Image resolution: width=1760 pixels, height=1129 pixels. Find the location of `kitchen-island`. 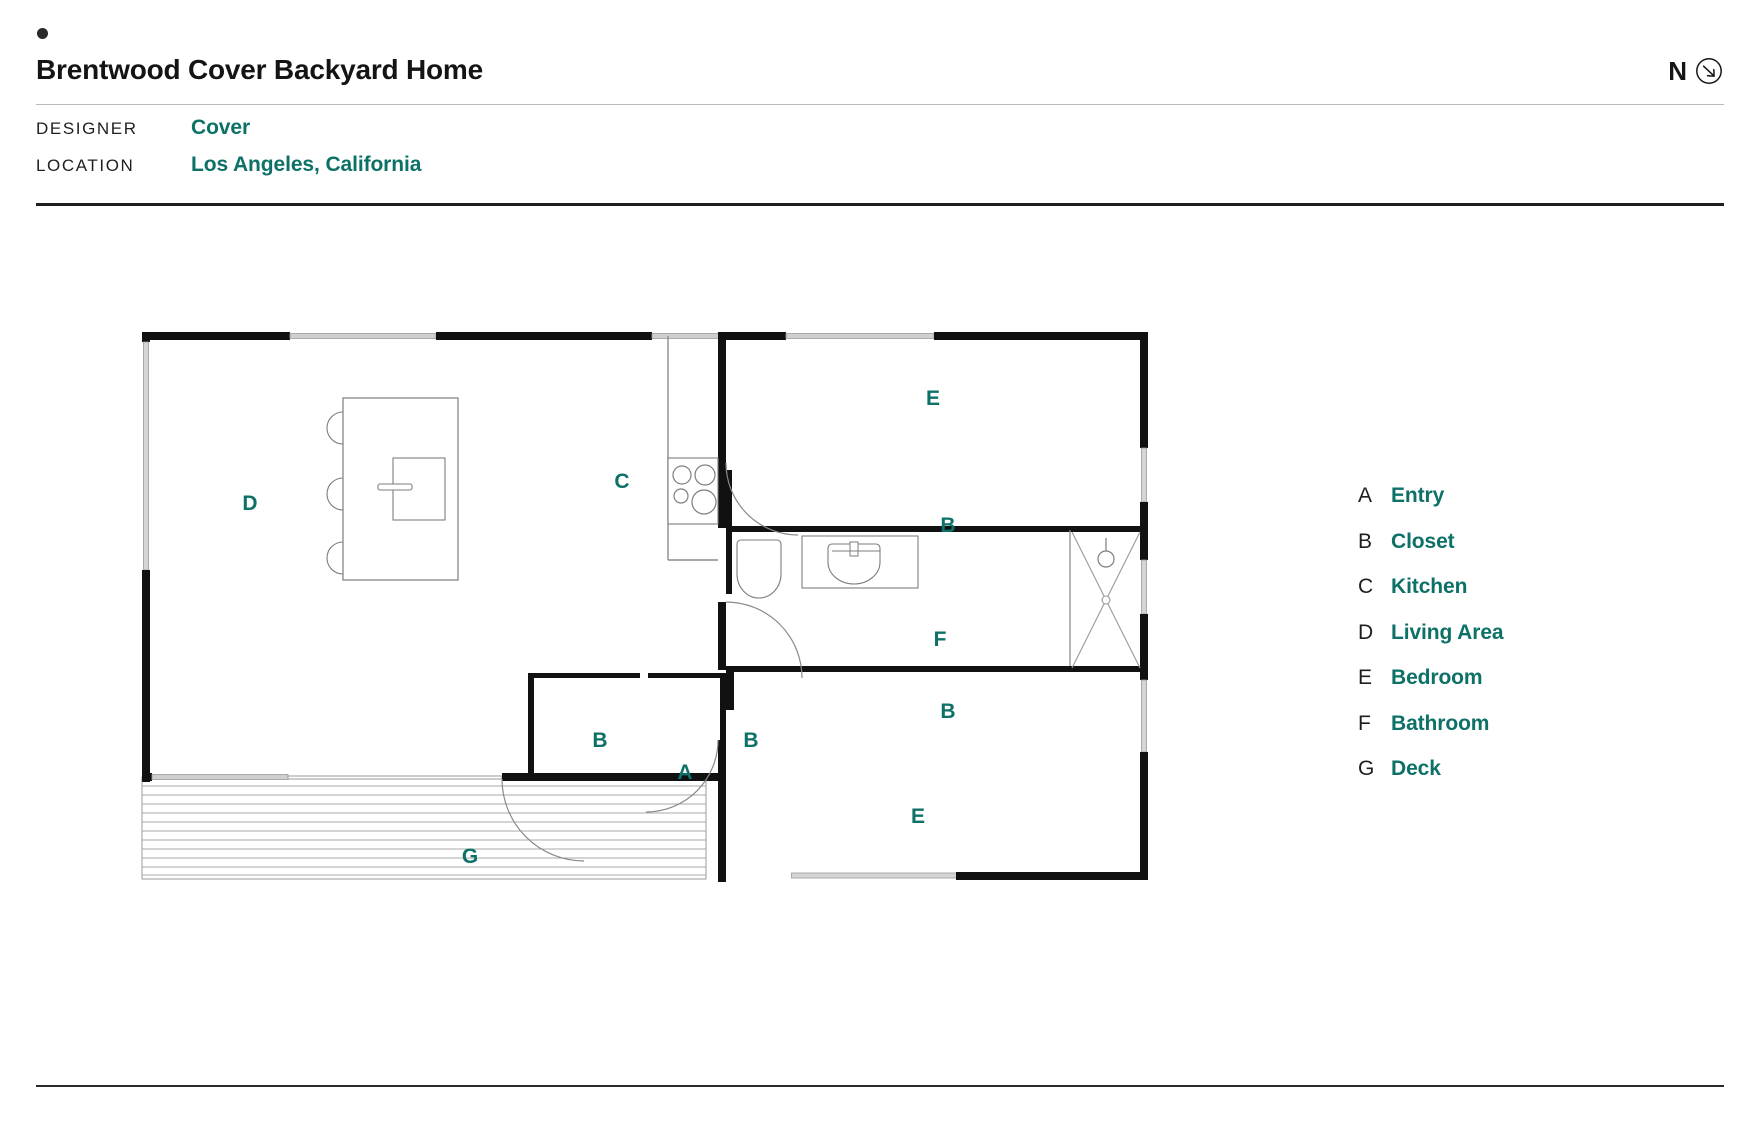

kitchen-island is located at coordinates (400, 489).